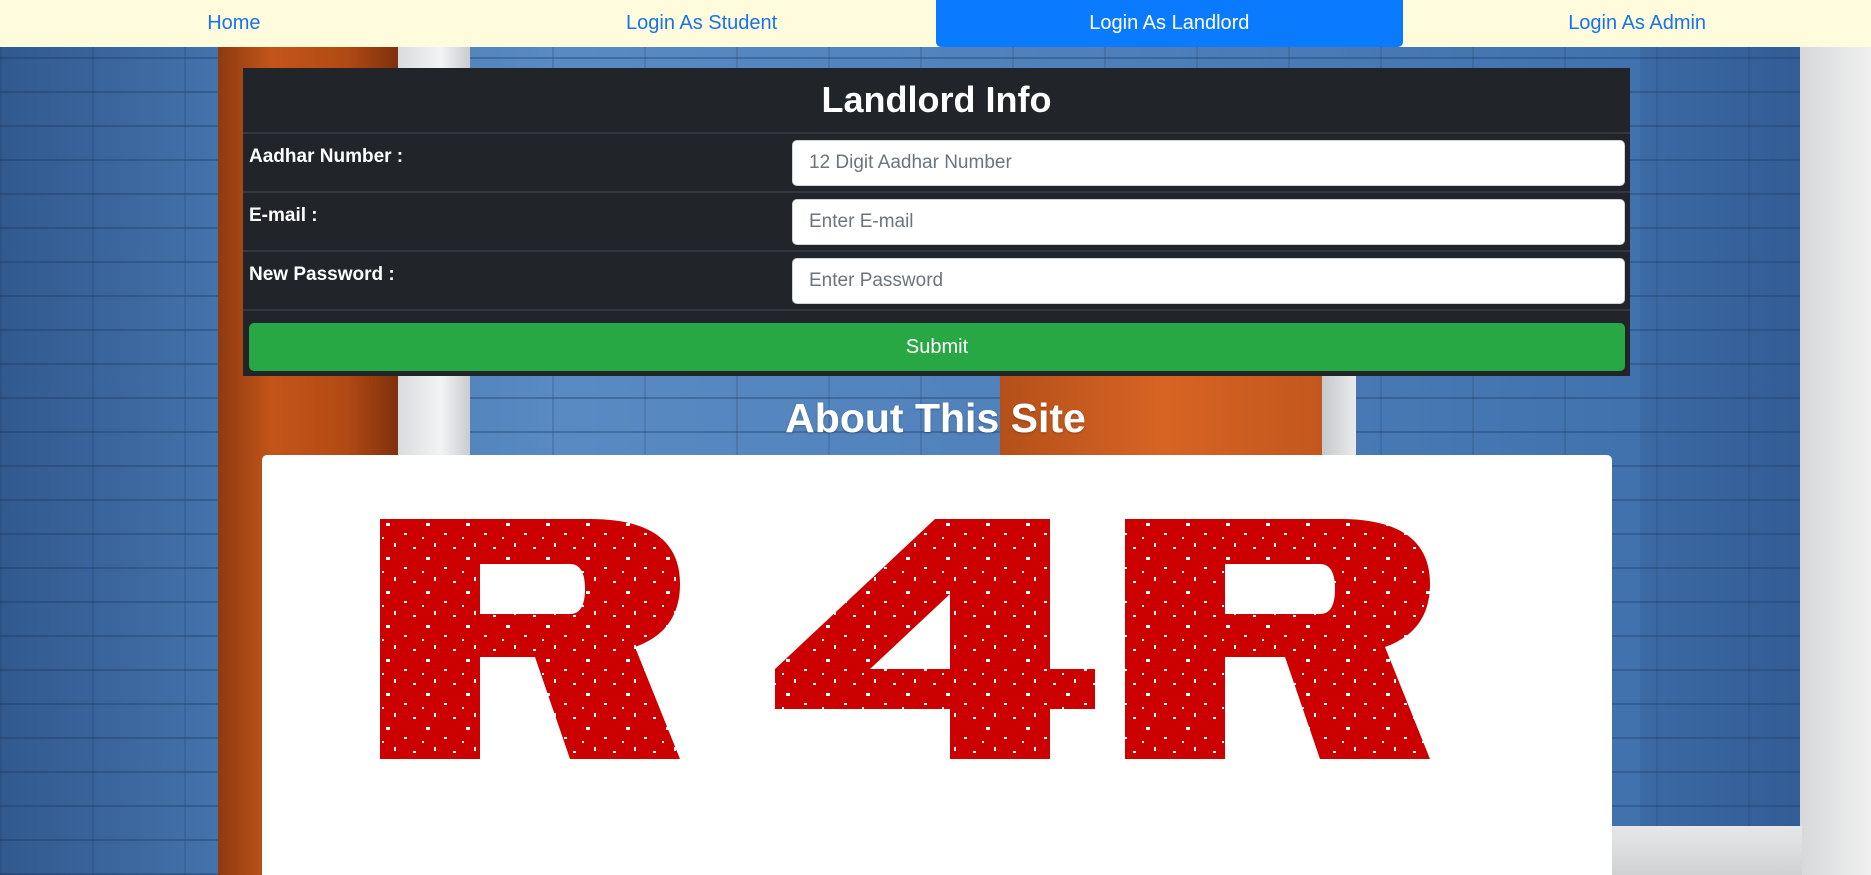 Image resolution: width=1871 pixels, height=875 pixels. I want to click on password-label: New Password :, so click(322, 274).